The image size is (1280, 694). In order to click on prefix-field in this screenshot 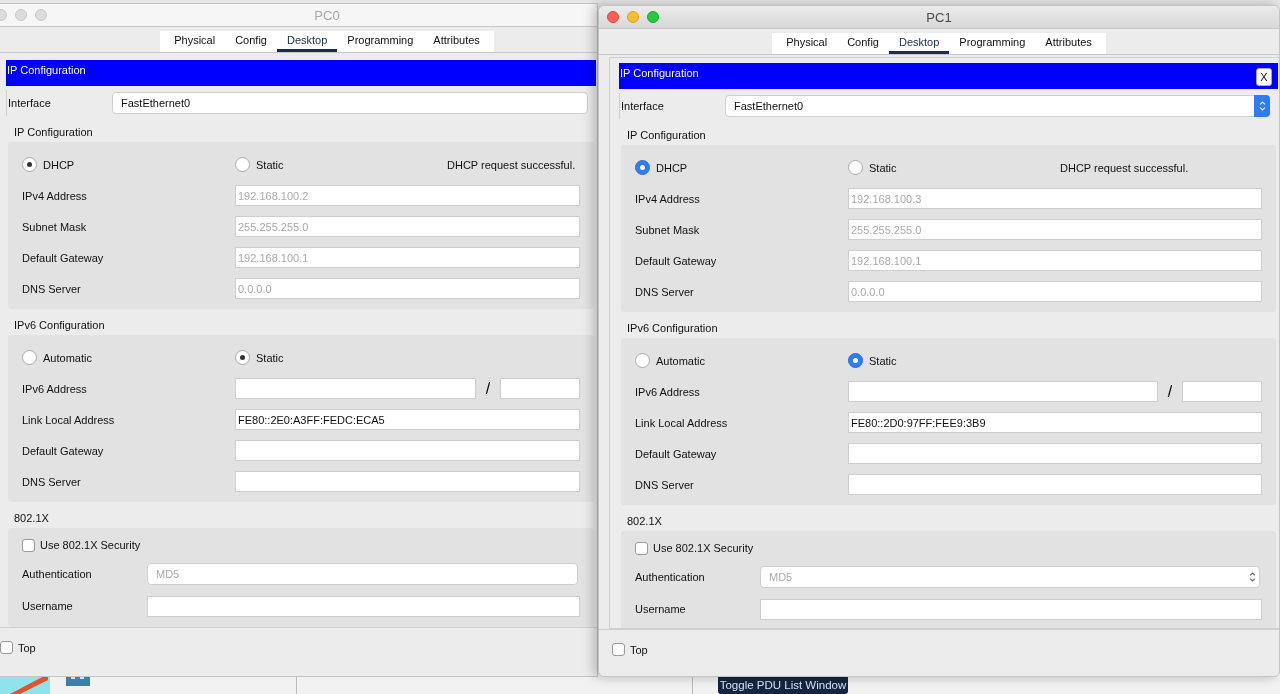, I will do `click(1222, 391)`.